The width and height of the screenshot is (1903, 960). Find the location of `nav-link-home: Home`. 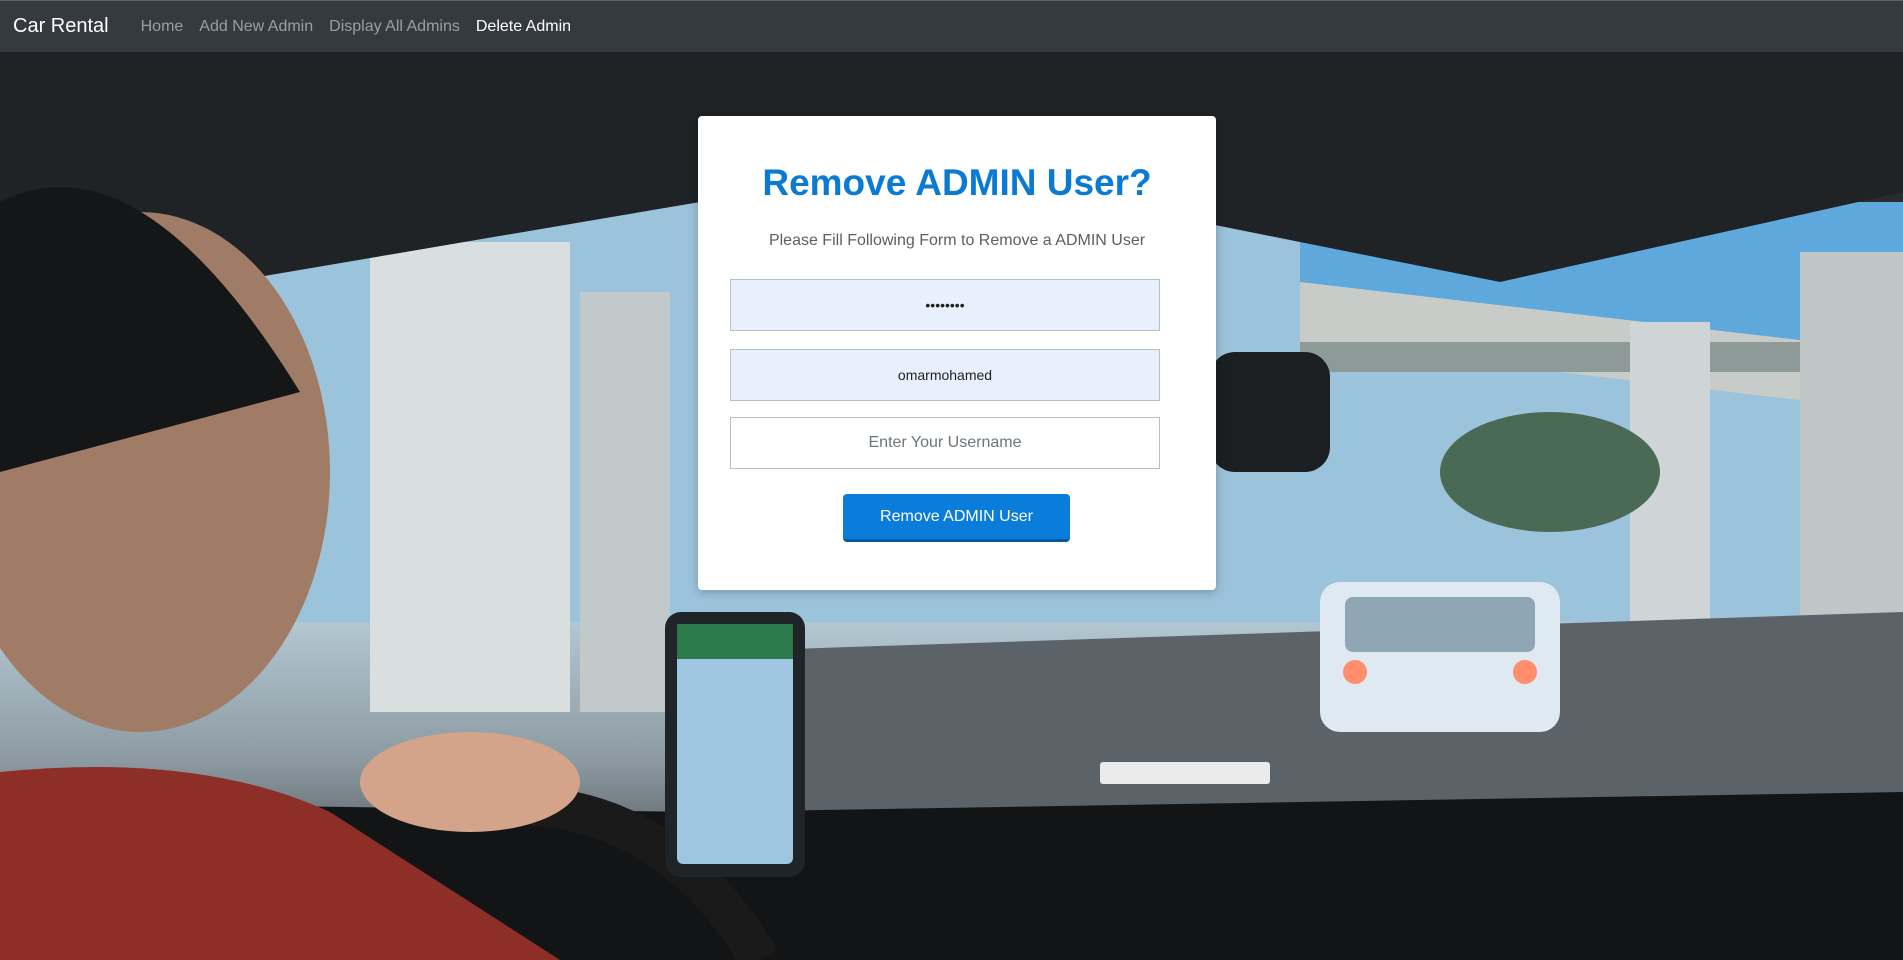

nav-link-home: Home is located at coordinates (162, 26).